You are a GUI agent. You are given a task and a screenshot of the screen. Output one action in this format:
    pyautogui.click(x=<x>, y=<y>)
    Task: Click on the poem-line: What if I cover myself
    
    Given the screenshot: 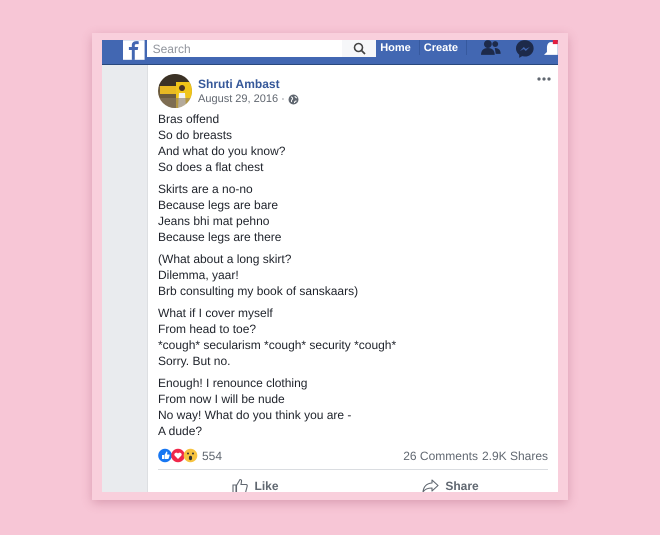 What is the action you would take?
    pyautogui.click(x=215, y=313)
    